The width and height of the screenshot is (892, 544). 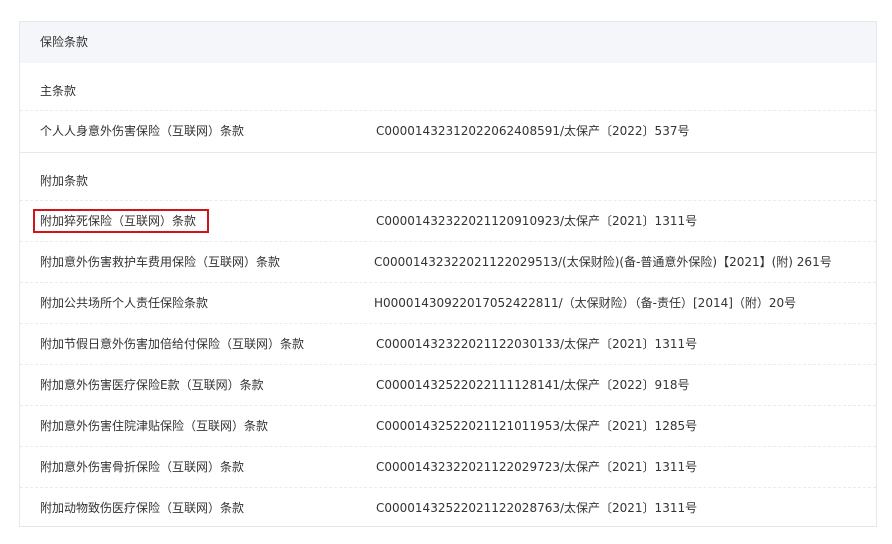 What do you see at coordinates (537, 467) in the screenshot?
I see `clause-code: C00001432322021122029723/太保产〔2021〕1311号` at bounding box center [537, 467].